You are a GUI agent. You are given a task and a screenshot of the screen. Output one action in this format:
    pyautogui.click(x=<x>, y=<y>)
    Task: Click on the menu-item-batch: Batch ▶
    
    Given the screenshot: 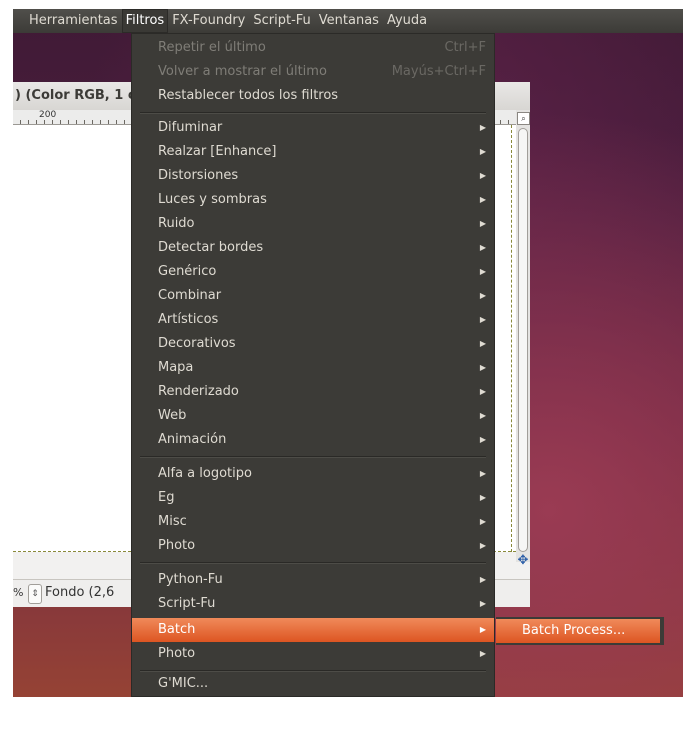 What is the action you would take?
    pyautogui.click(x=313, y=630)
    